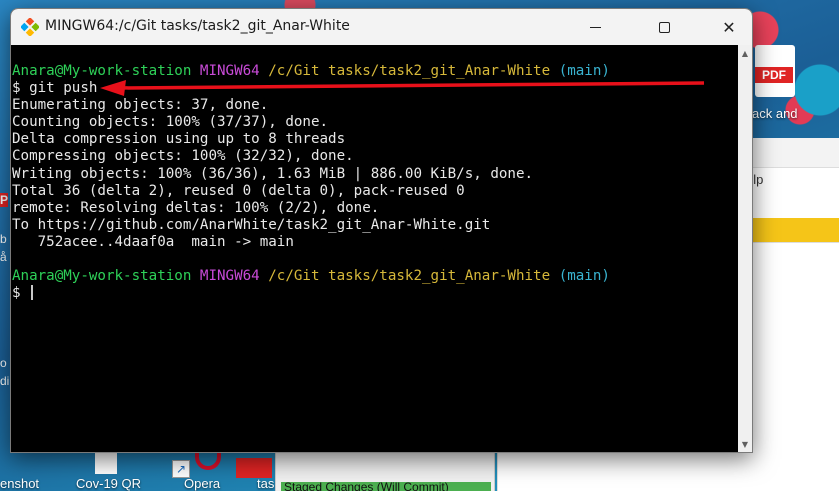 This screenshot has width=839, height=491. I want to click on output-line: Compressing objects: 100% (32/32), done., so click(183, 156).